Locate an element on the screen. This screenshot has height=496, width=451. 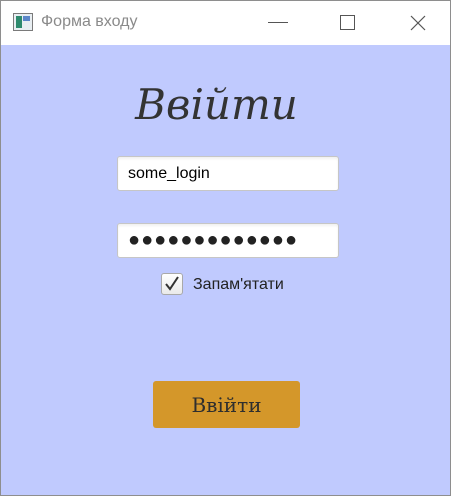
checkbox-box is located at coordinates (172, 284).